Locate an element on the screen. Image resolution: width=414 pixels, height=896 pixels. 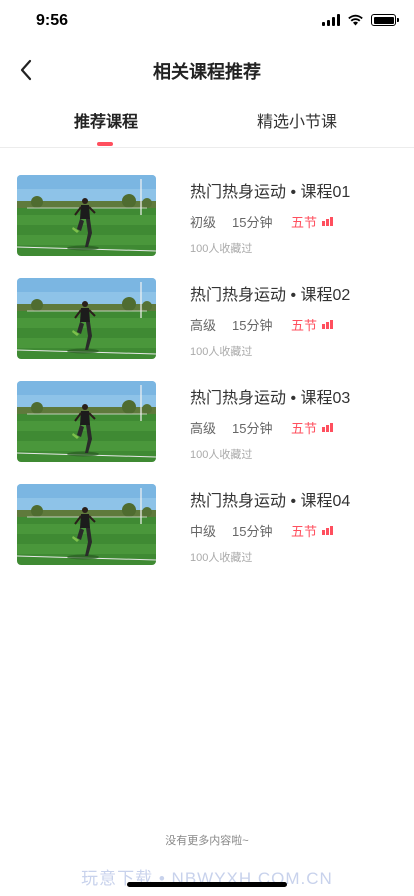
tab-bar: 推荐课程 精选小节课 is located at coordinates (207, 124).